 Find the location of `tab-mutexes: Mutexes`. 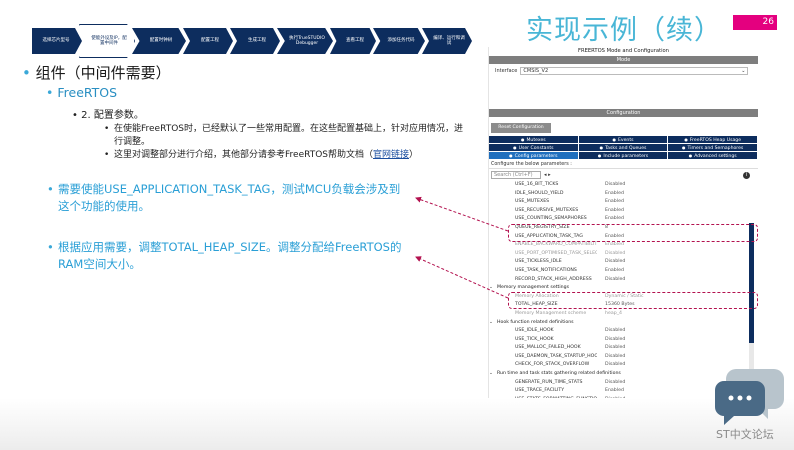

tab-mutexes: Mutexes is located at coordinates (534, 140).